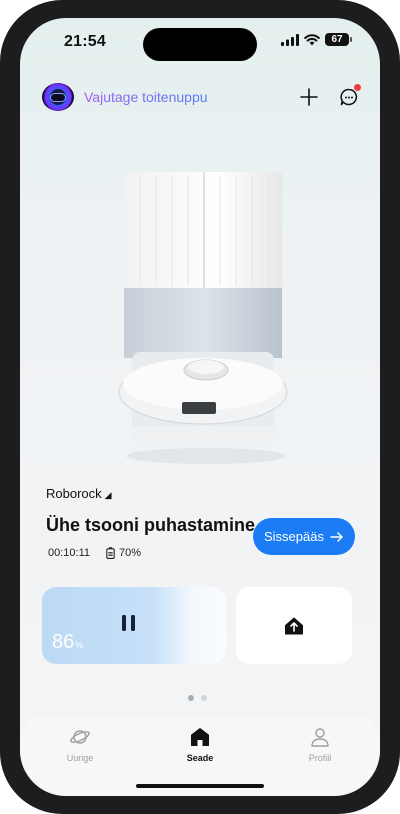 The image size is (400, 814). What do you see at coordinates (337, 39) in the screenshot?
I see `battery-indicator: 67` at bounding box center [337, 39].